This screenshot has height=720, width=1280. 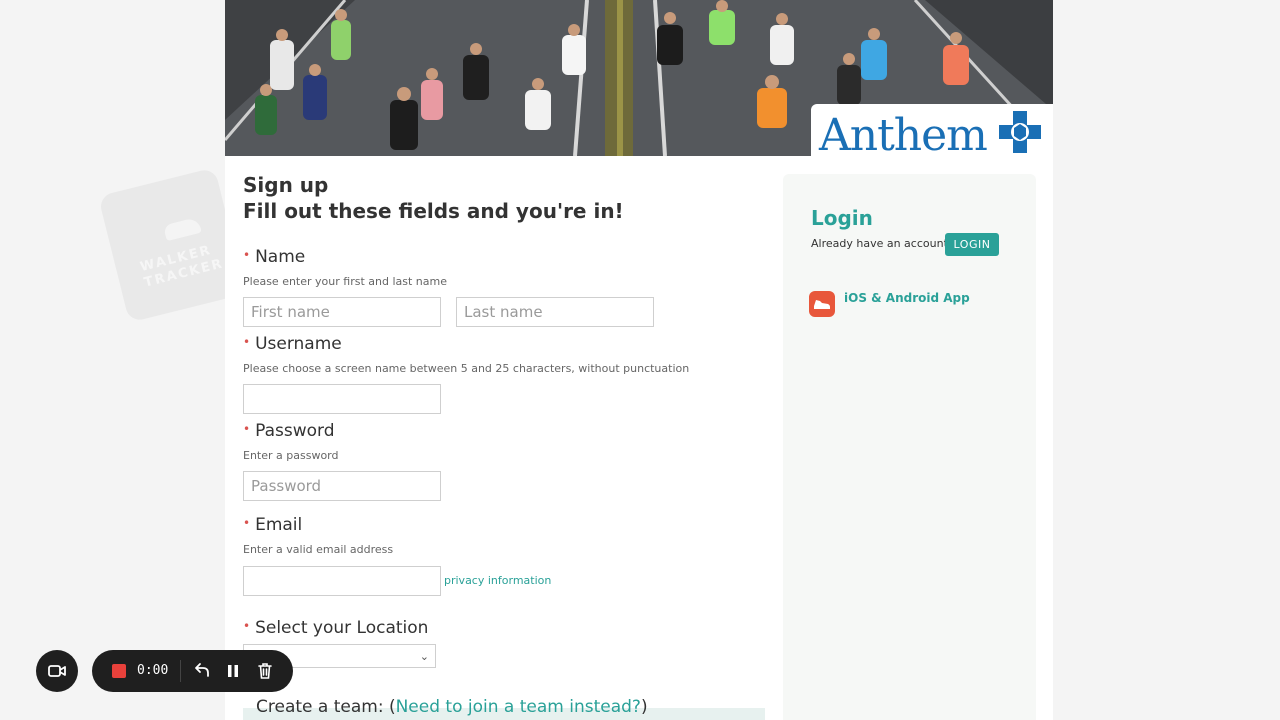 I want to click on pause-icon, so click(x=233, y=671).